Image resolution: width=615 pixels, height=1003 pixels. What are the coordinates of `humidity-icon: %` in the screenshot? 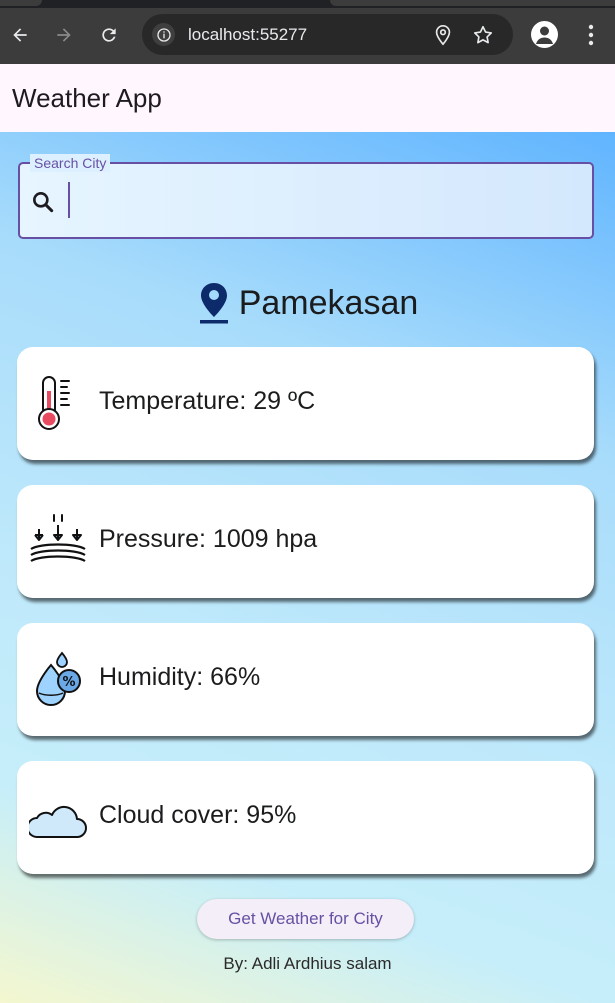 It's located at (58, 678).